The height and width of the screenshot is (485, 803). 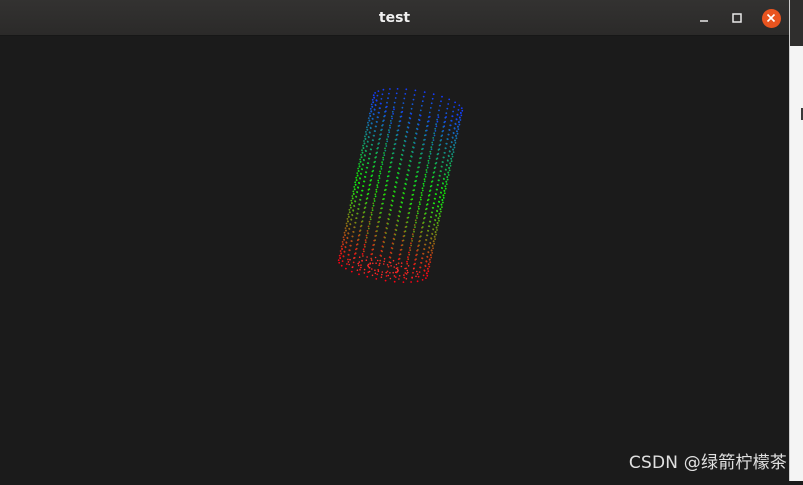 I want to click on maximize-button, so click(x=737, y=18).